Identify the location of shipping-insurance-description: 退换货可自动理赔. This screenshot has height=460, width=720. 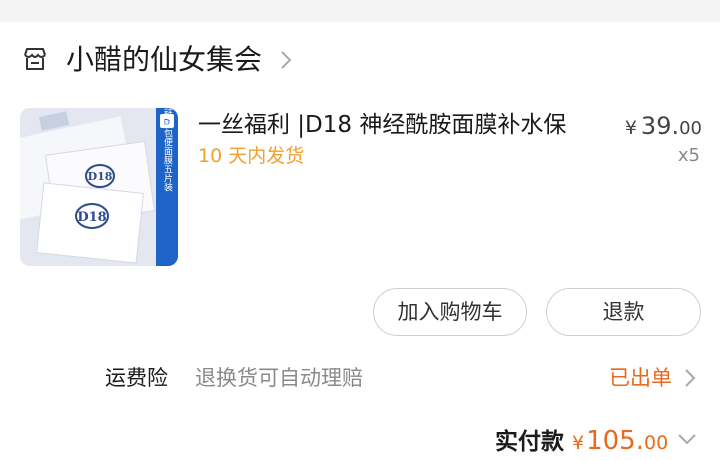
(279, 378).